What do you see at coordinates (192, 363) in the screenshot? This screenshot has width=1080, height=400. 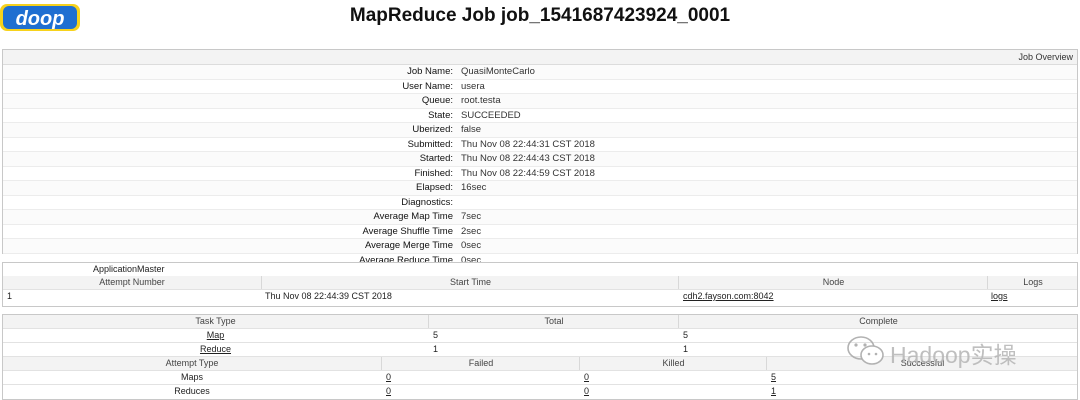 I see `attempt-col-type: Attempt Type` at bounding box center [192, 363].